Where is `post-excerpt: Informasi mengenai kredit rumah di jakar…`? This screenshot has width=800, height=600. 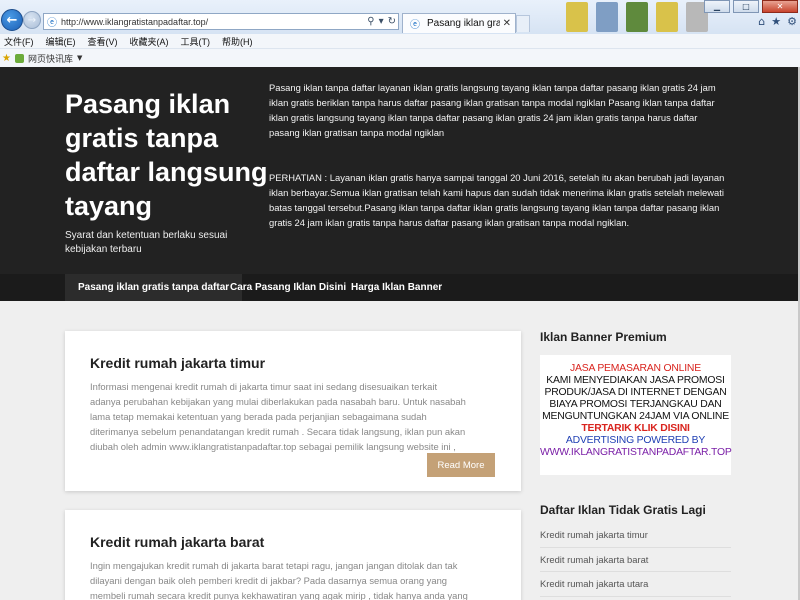 post-excerpt: Informasi mengenai kredit rumah di jakar… is located at coordinates (278, 416).